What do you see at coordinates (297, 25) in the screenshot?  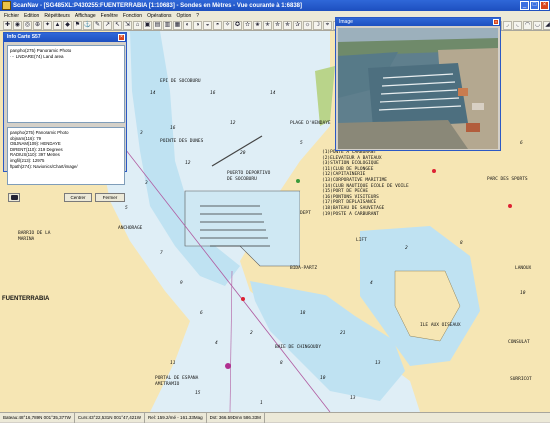 I see `toolbar-tool-icon-29: ✰` at bounding box center [297, 25].